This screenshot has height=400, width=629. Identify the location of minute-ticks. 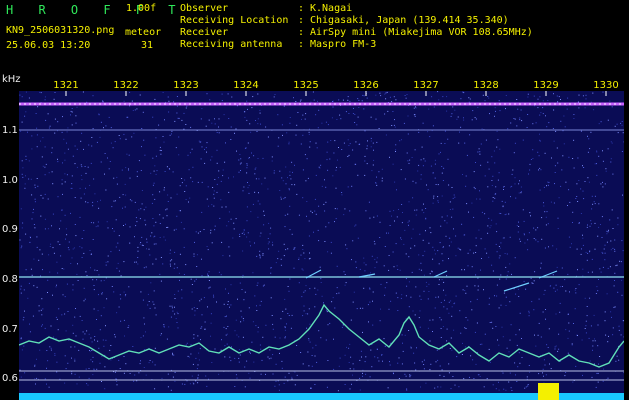
(336, 93).